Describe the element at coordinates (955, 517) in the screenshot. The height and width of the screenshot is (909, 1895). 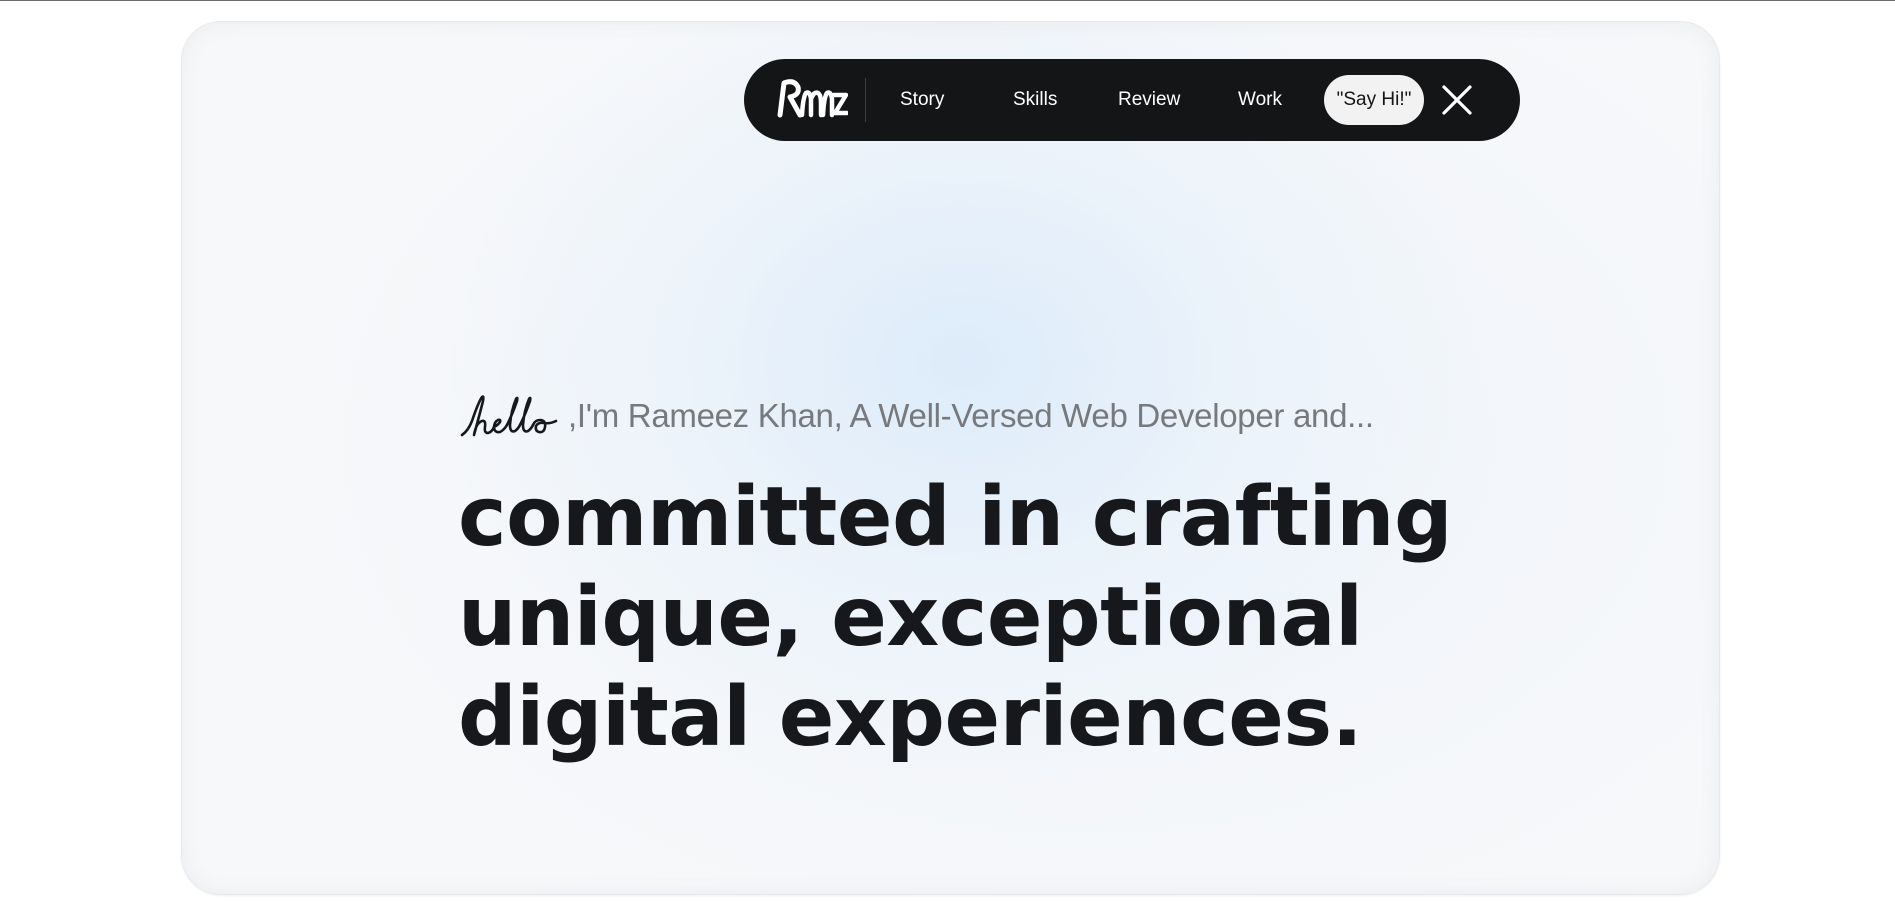
I see `headline-line: committed in crafting` at that location.